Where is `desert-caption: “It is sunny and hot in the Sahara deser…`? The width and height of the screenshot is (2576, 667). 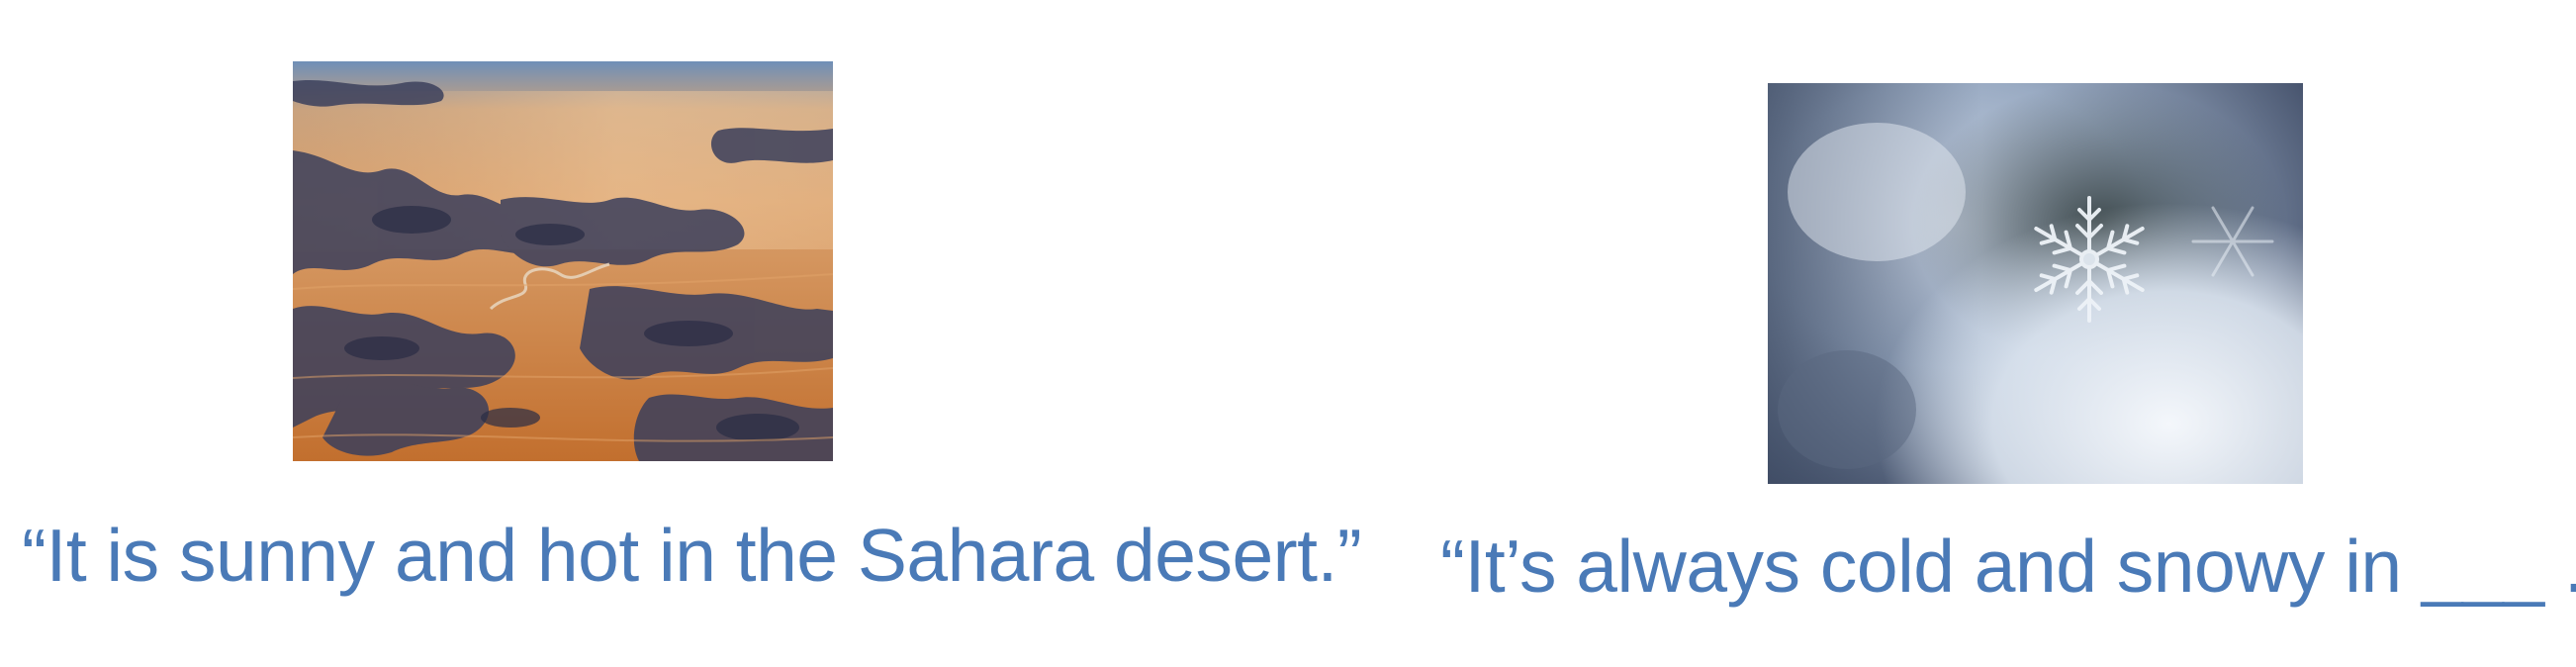 desert-caption: “It is sunny and hot in the Sahara deser… is located at coordinates (692, 556).